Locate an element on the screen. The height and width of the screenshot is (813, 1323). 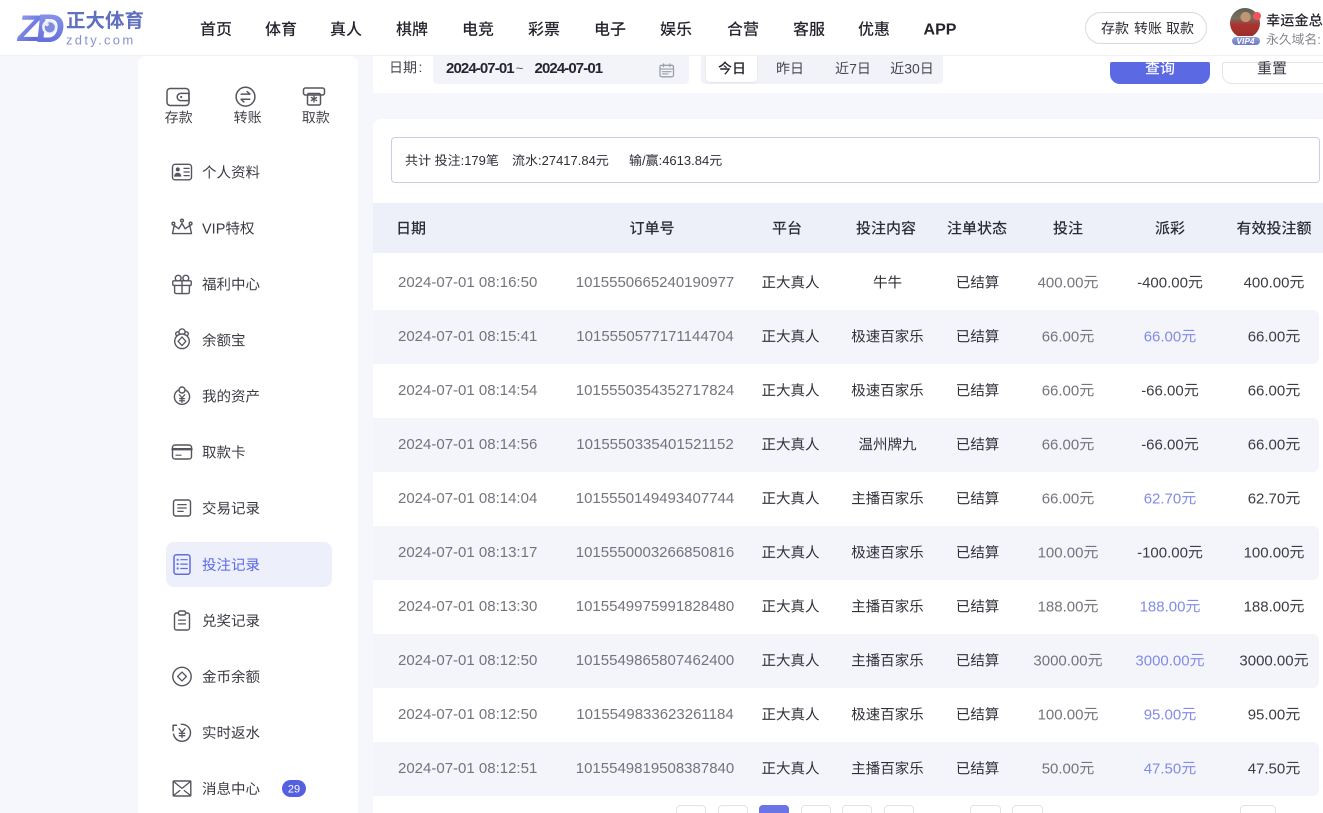
svg-text: 1015550577171144704 is located at coordinates (654, 336).